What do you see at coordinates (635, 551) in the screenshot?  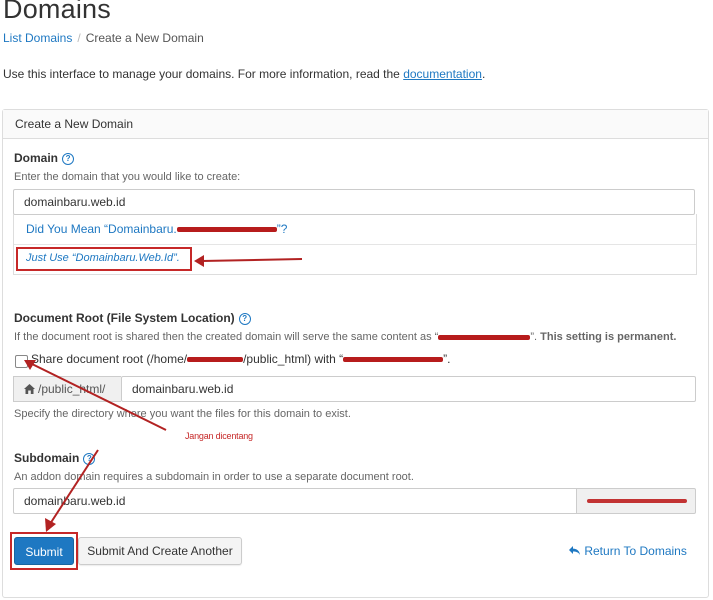 I see `return-to-domains-label: Return To Domains` at bounding box center [635, 551].